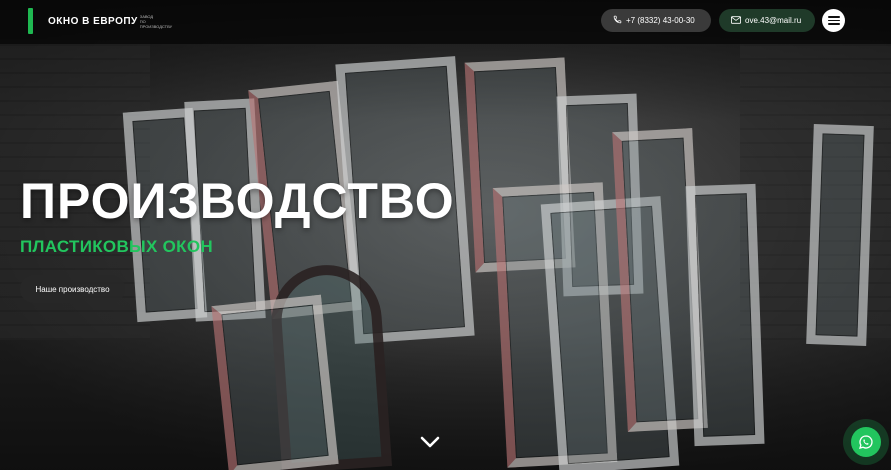 Image resolution: width=891 pixels, height=470 pixels. Describe the element at coordinates (30, 21) in the screenshot. I see `logo-mark` at that location.